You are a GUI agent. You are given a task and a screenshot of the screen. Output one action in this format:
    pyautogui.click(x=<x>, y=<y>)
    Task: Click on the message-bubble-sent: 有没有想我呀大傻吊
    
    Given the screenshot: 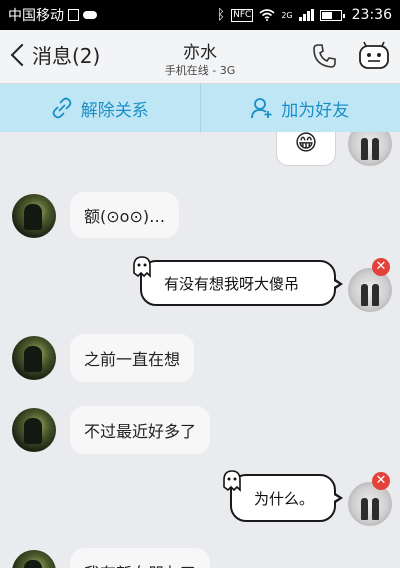 What is the action you would take?
    pyautogui.click(x=238, y=281)
    